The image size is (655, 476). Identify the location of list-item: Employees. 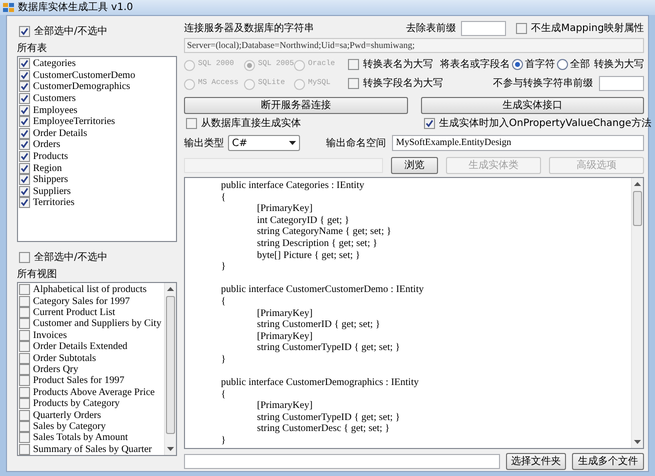
(55, 110).